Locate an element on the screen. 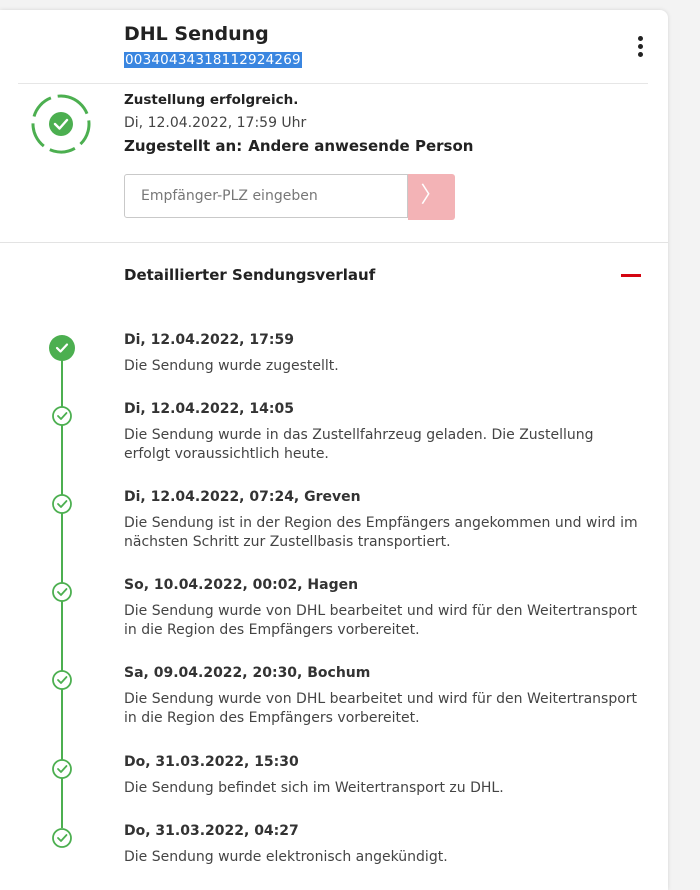  recipient-plz-input is located at coordinates (266, 196).